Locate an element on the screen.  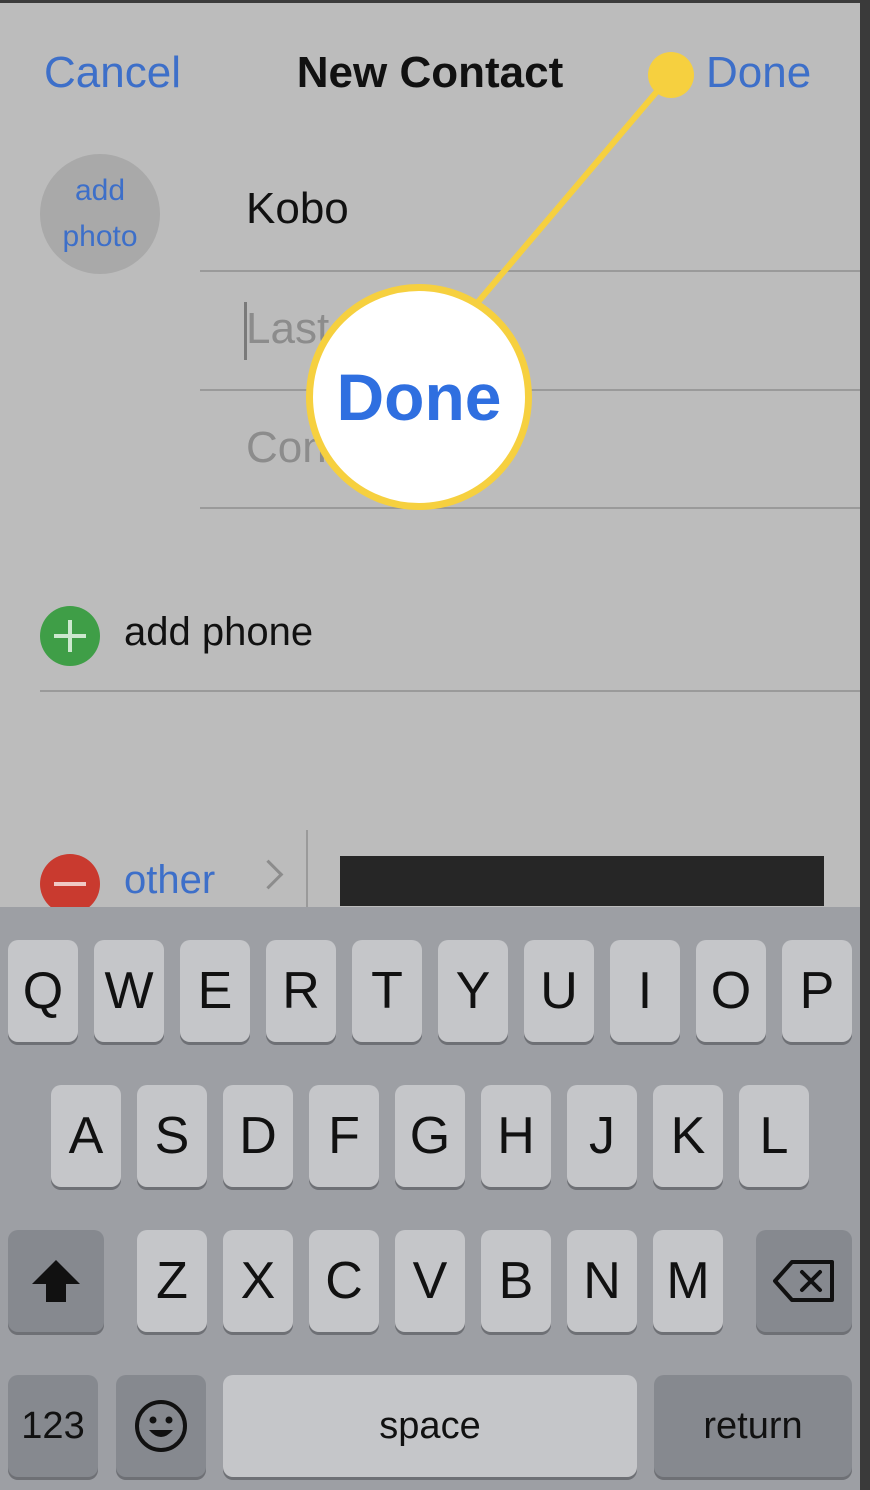
first-name-field: Kobo is located at coordinates (297, 209).